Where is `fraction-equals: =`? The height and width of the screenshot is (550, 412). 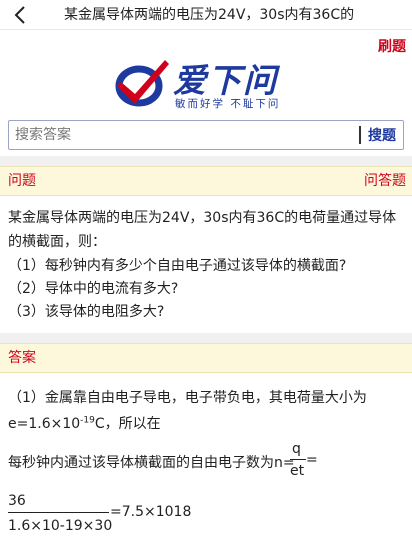
fraction-equals: = is located at coordinates (312, 460).